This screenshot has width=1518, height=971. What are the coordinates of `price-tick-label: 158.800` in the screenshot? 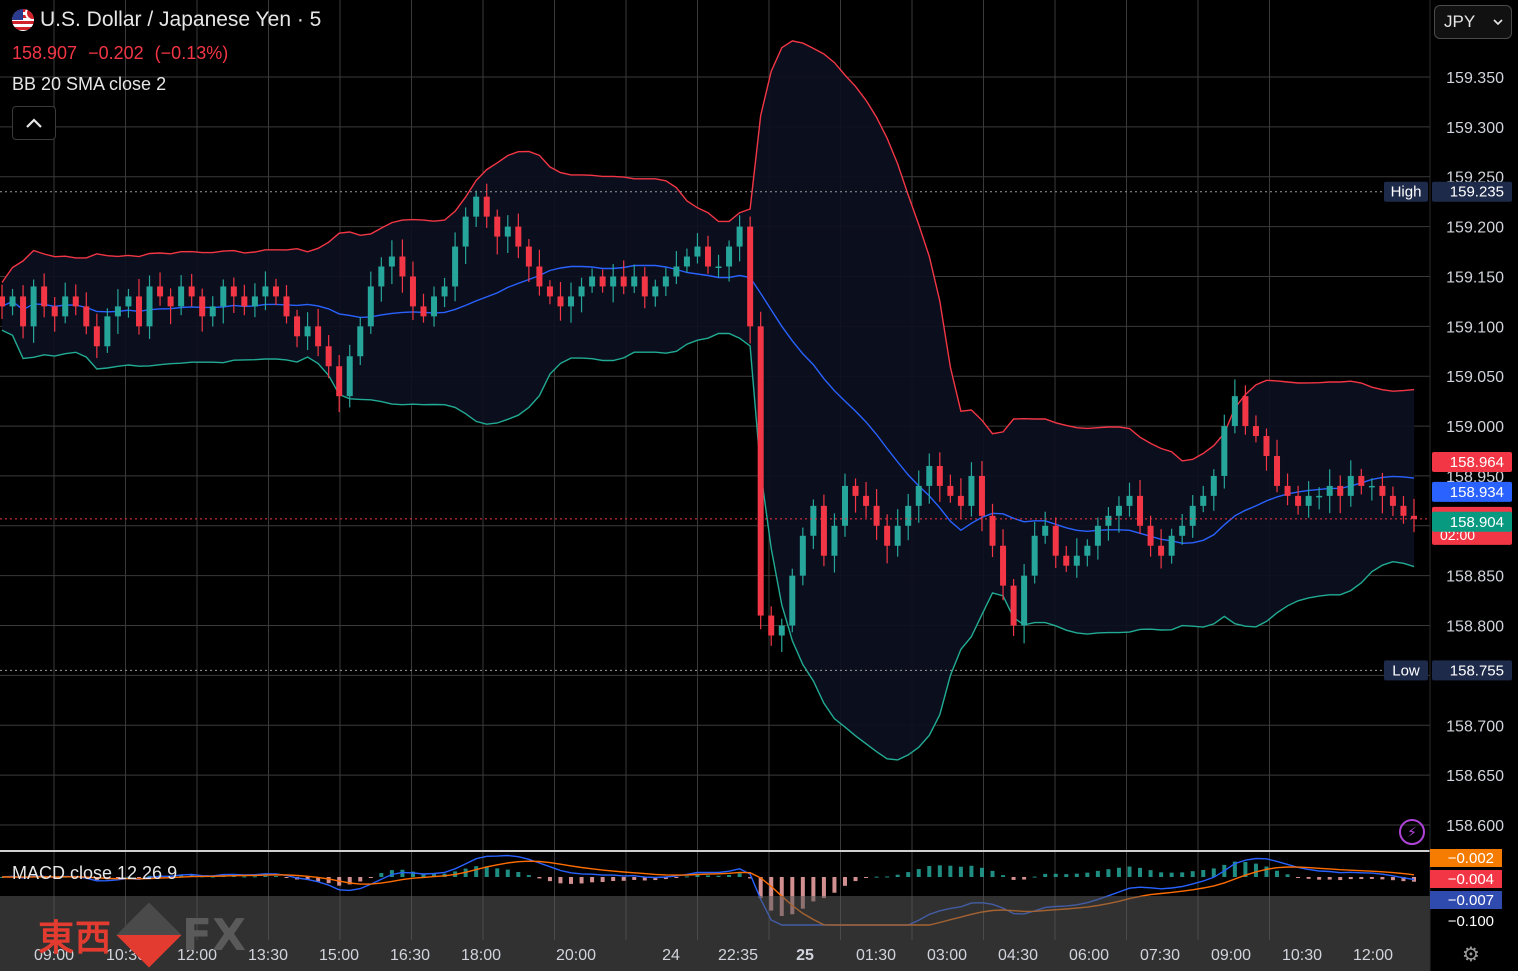 It's located at (1475, 627).